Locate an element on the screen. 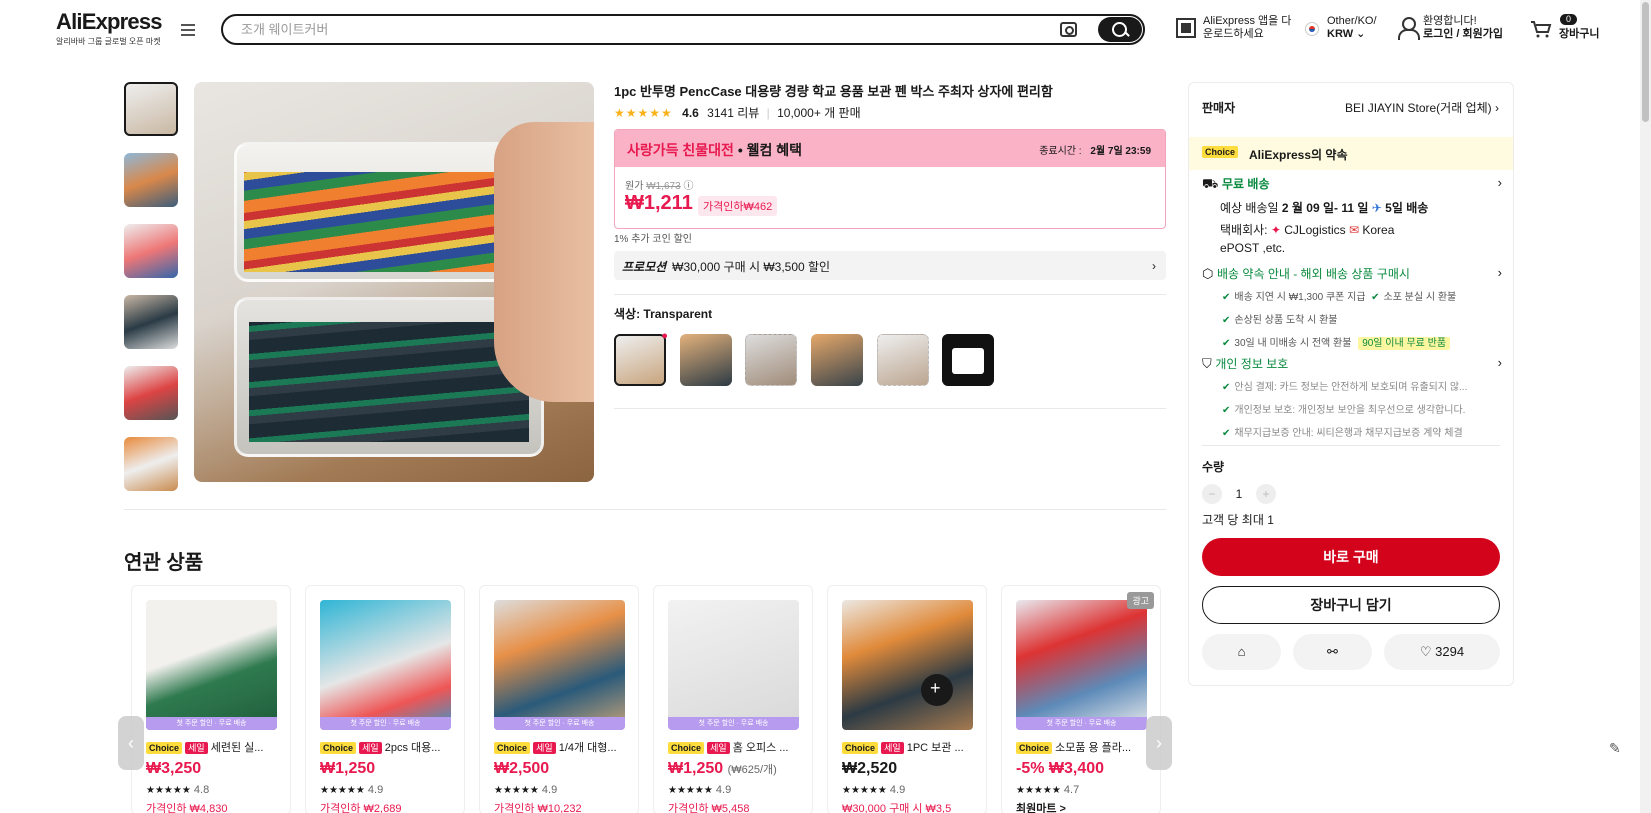 Image resolution: width=1651 pixels, height=813 pixels. page-scrollbar is located at coordinates (1645, 406).